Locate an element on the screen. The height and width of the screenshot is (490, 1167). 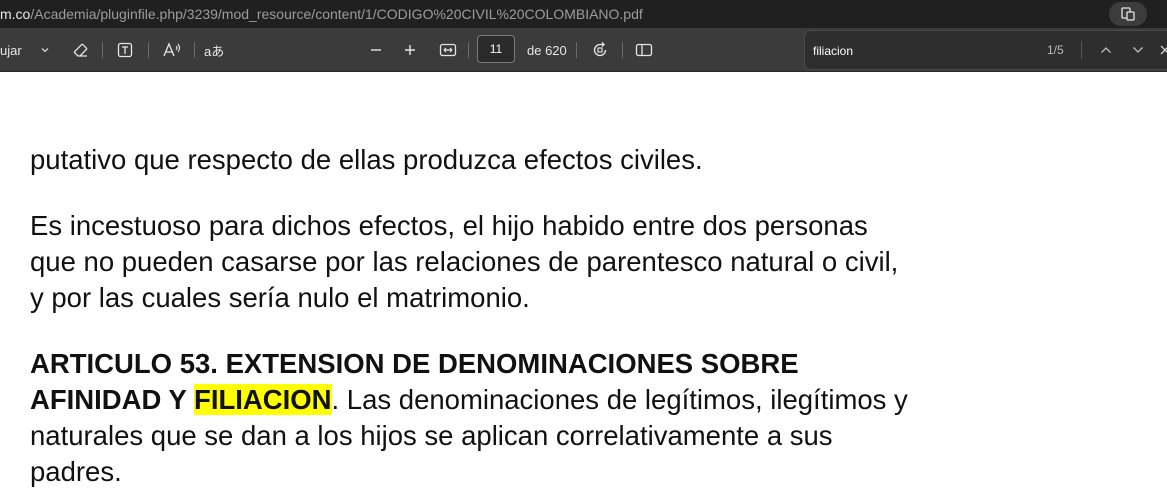
draw-options-button is located at coordinates (45, 50).